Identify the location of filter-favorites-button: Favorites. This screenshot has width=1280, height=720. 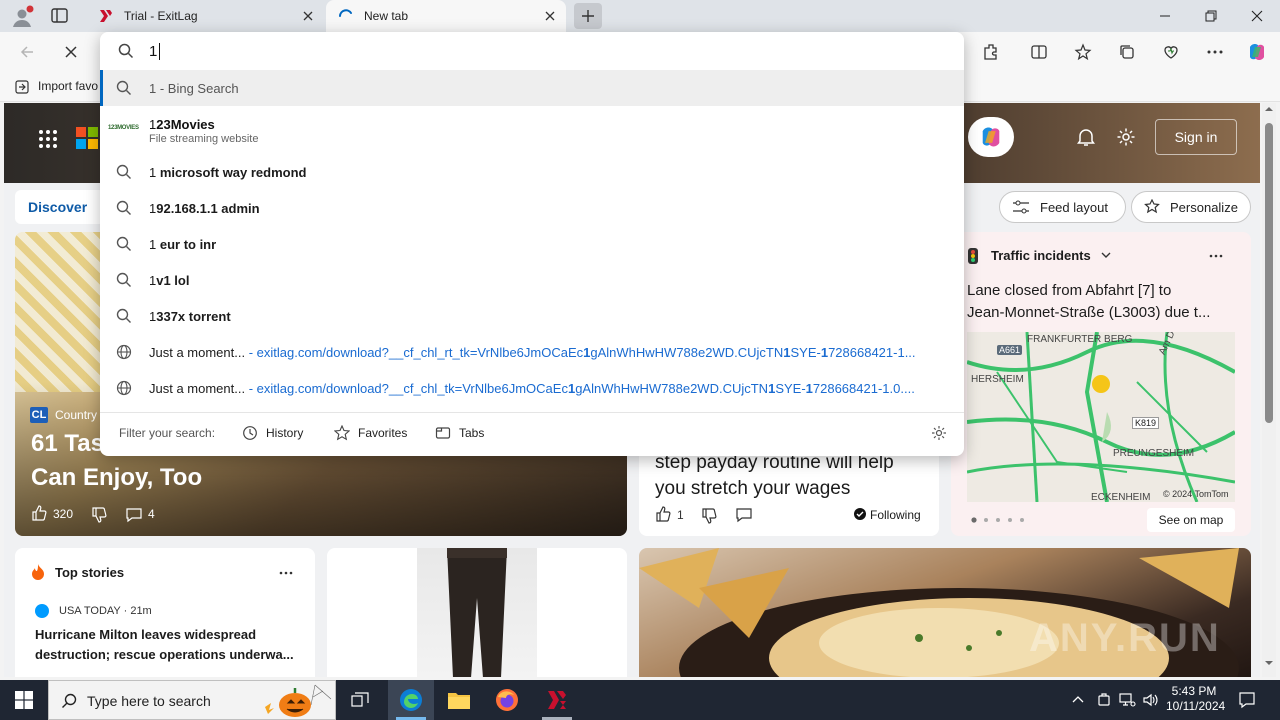
(370, 433).